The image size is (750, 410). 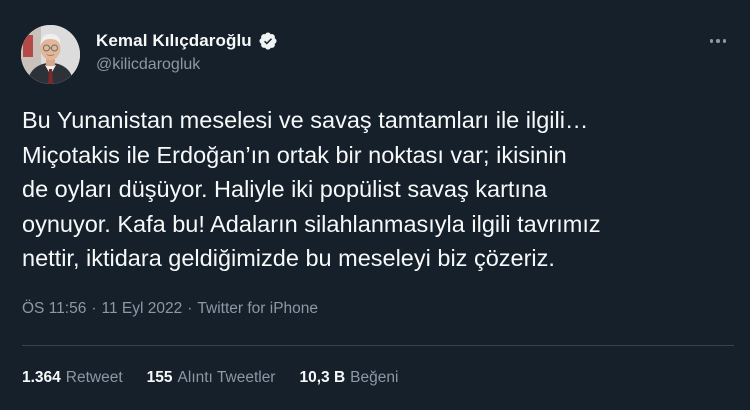 What do you see at coordinates (148, 65) in the screenshot?
I see `author-handle: @kilicdarogluk` at bounding box center [148, 65].